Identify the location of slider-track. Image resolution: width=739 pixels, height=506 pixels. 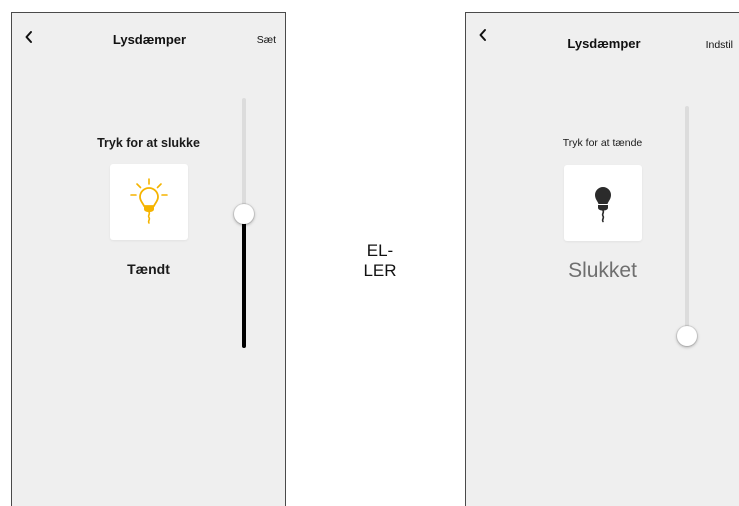
(687, 226).